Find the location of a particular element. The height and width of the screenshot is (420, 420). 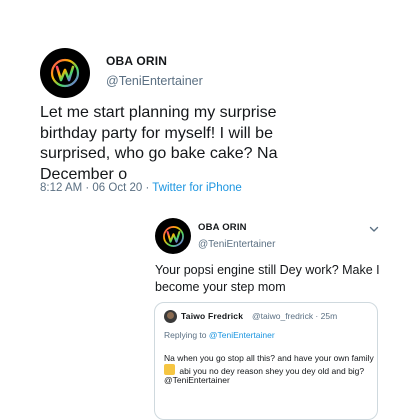

avatar-face is located at coordinates (170, 315).